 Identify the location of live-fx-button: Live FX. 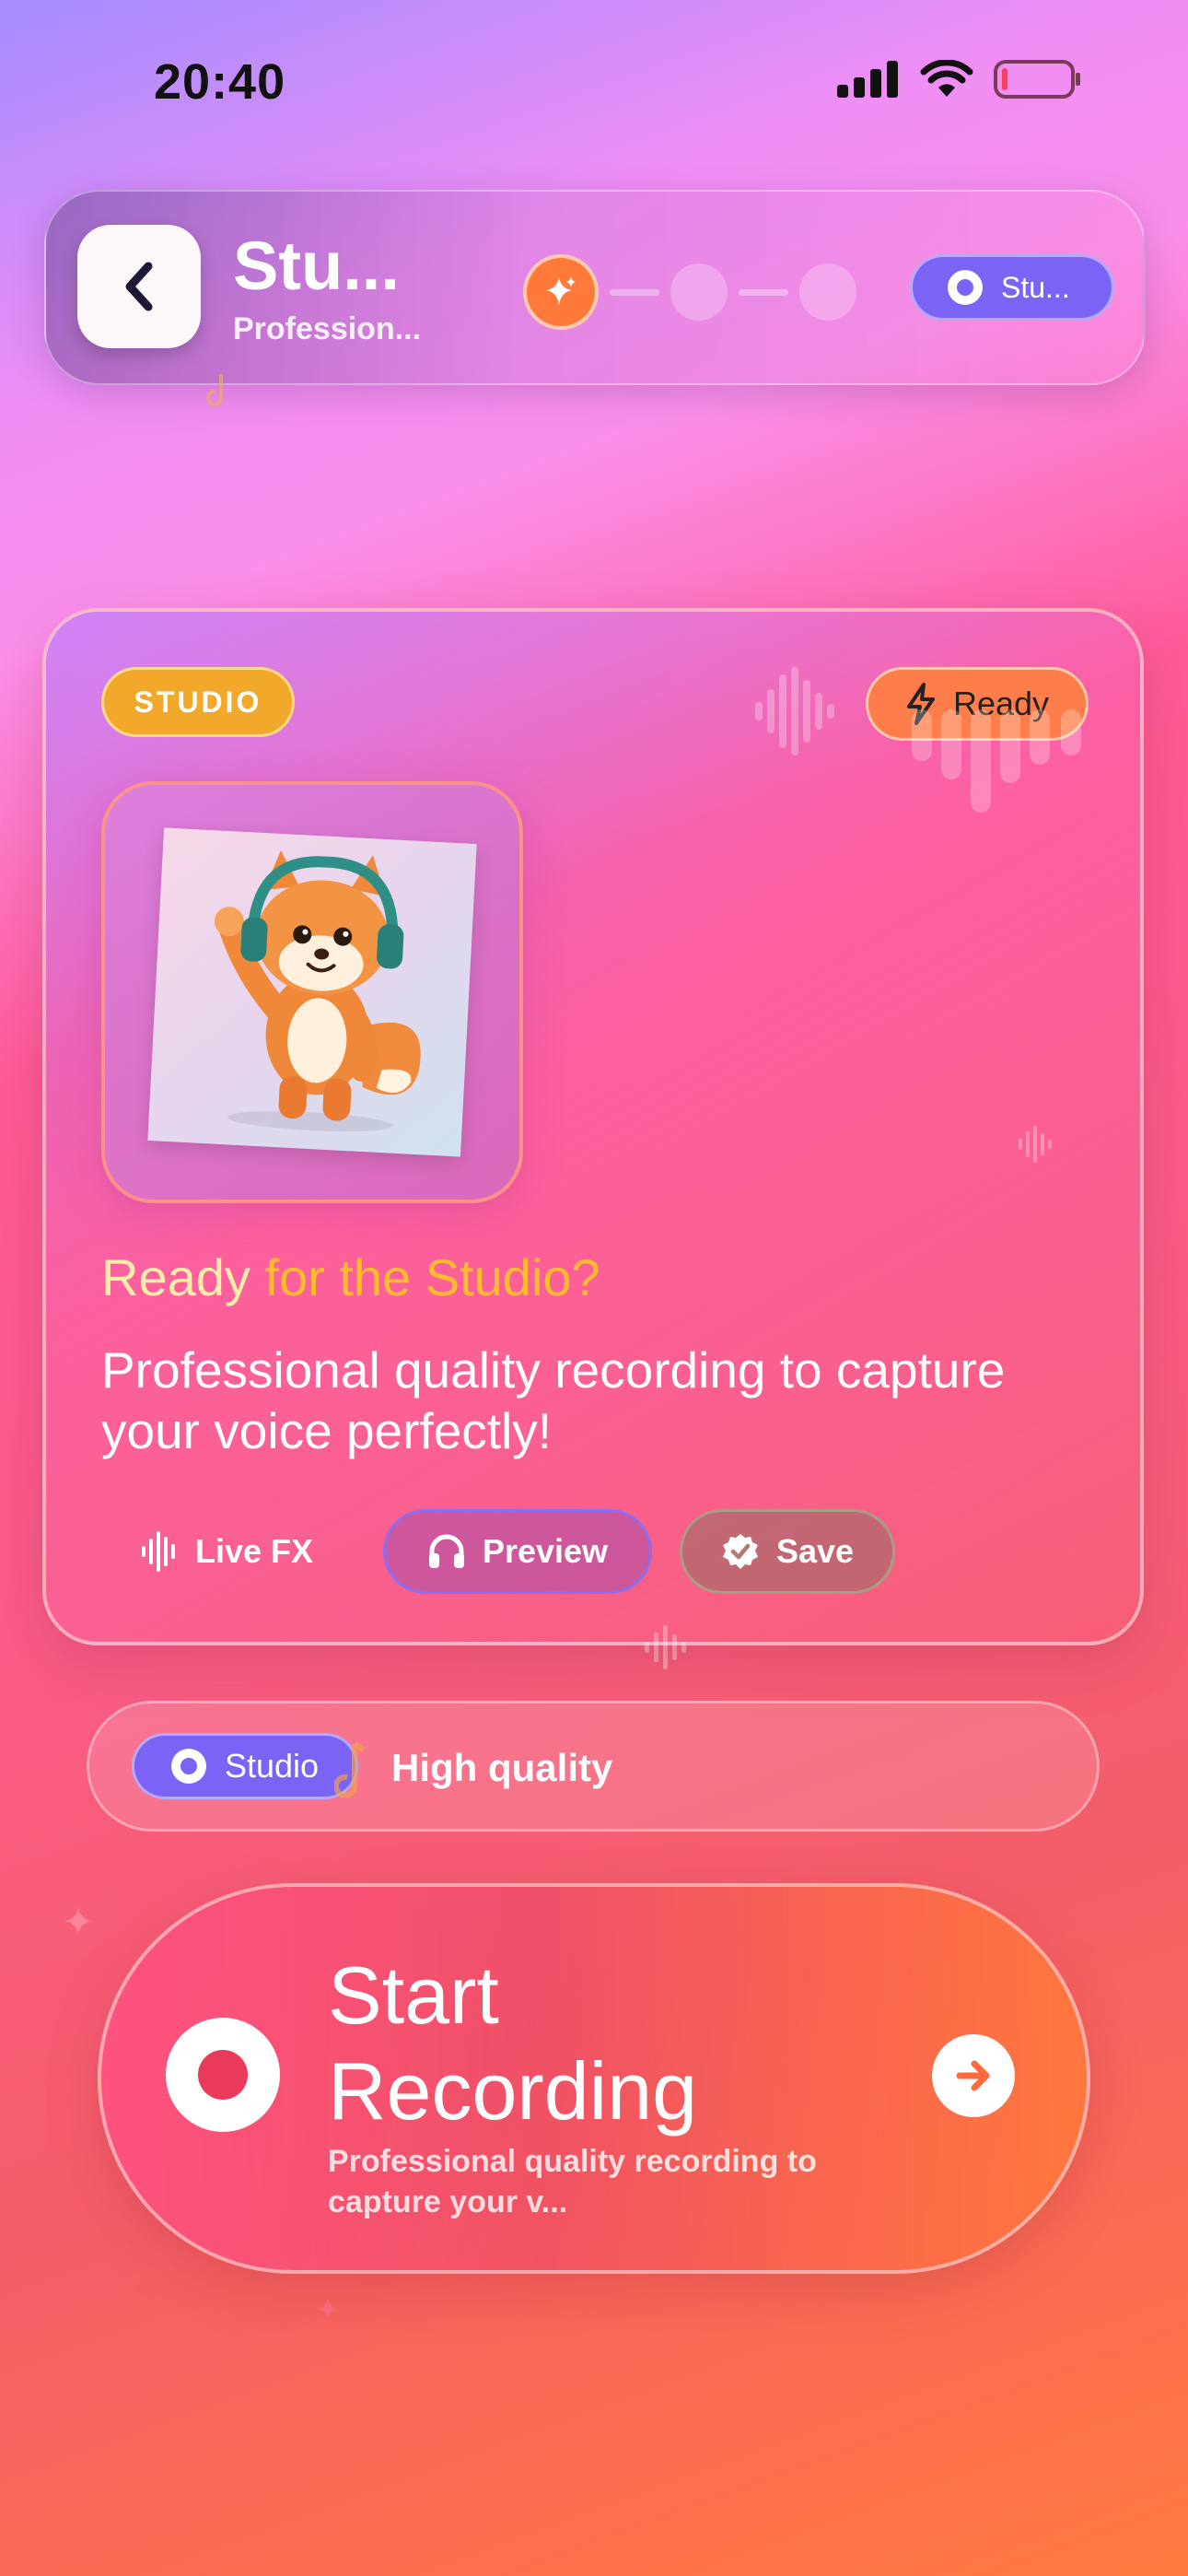
(227, 1551).